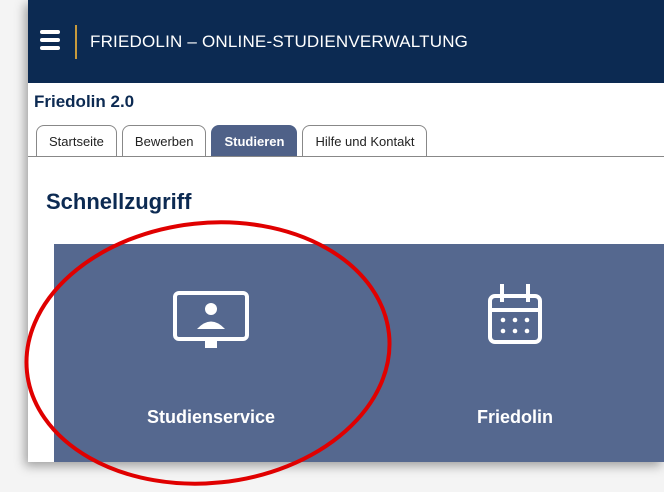 Image resolution: width=664 pixels, height=492 pixels. What do you see at coordinates (76, 140) in the screenshot?
I see `tab-startseite: Startseite` at bounding box center [76, 140].